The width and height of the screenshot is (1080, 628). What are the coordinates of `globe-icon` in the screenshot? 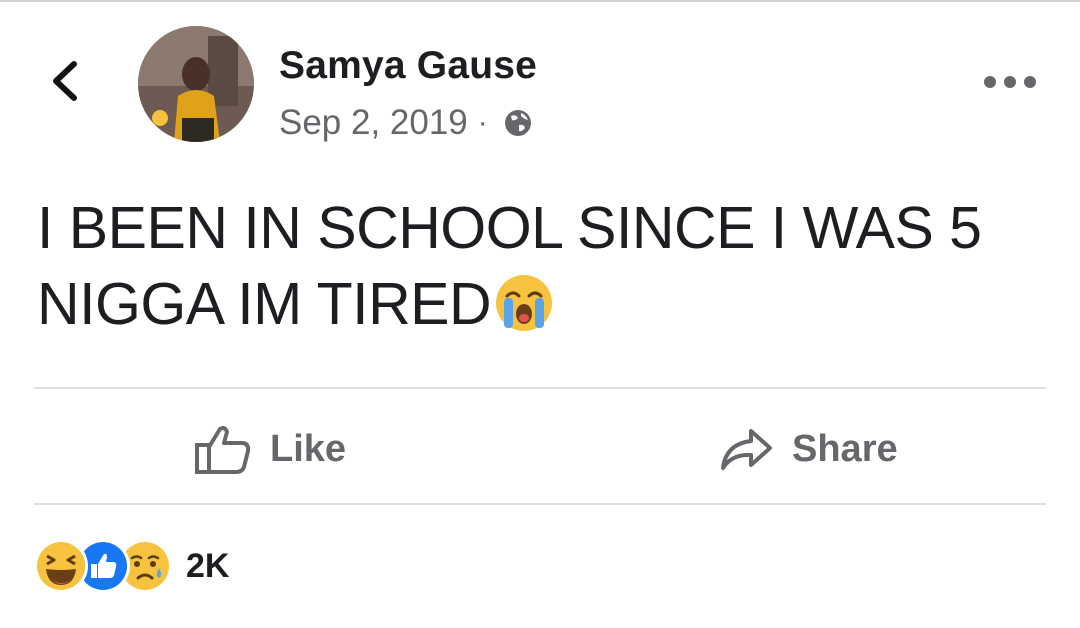 It's located at (518, 123).